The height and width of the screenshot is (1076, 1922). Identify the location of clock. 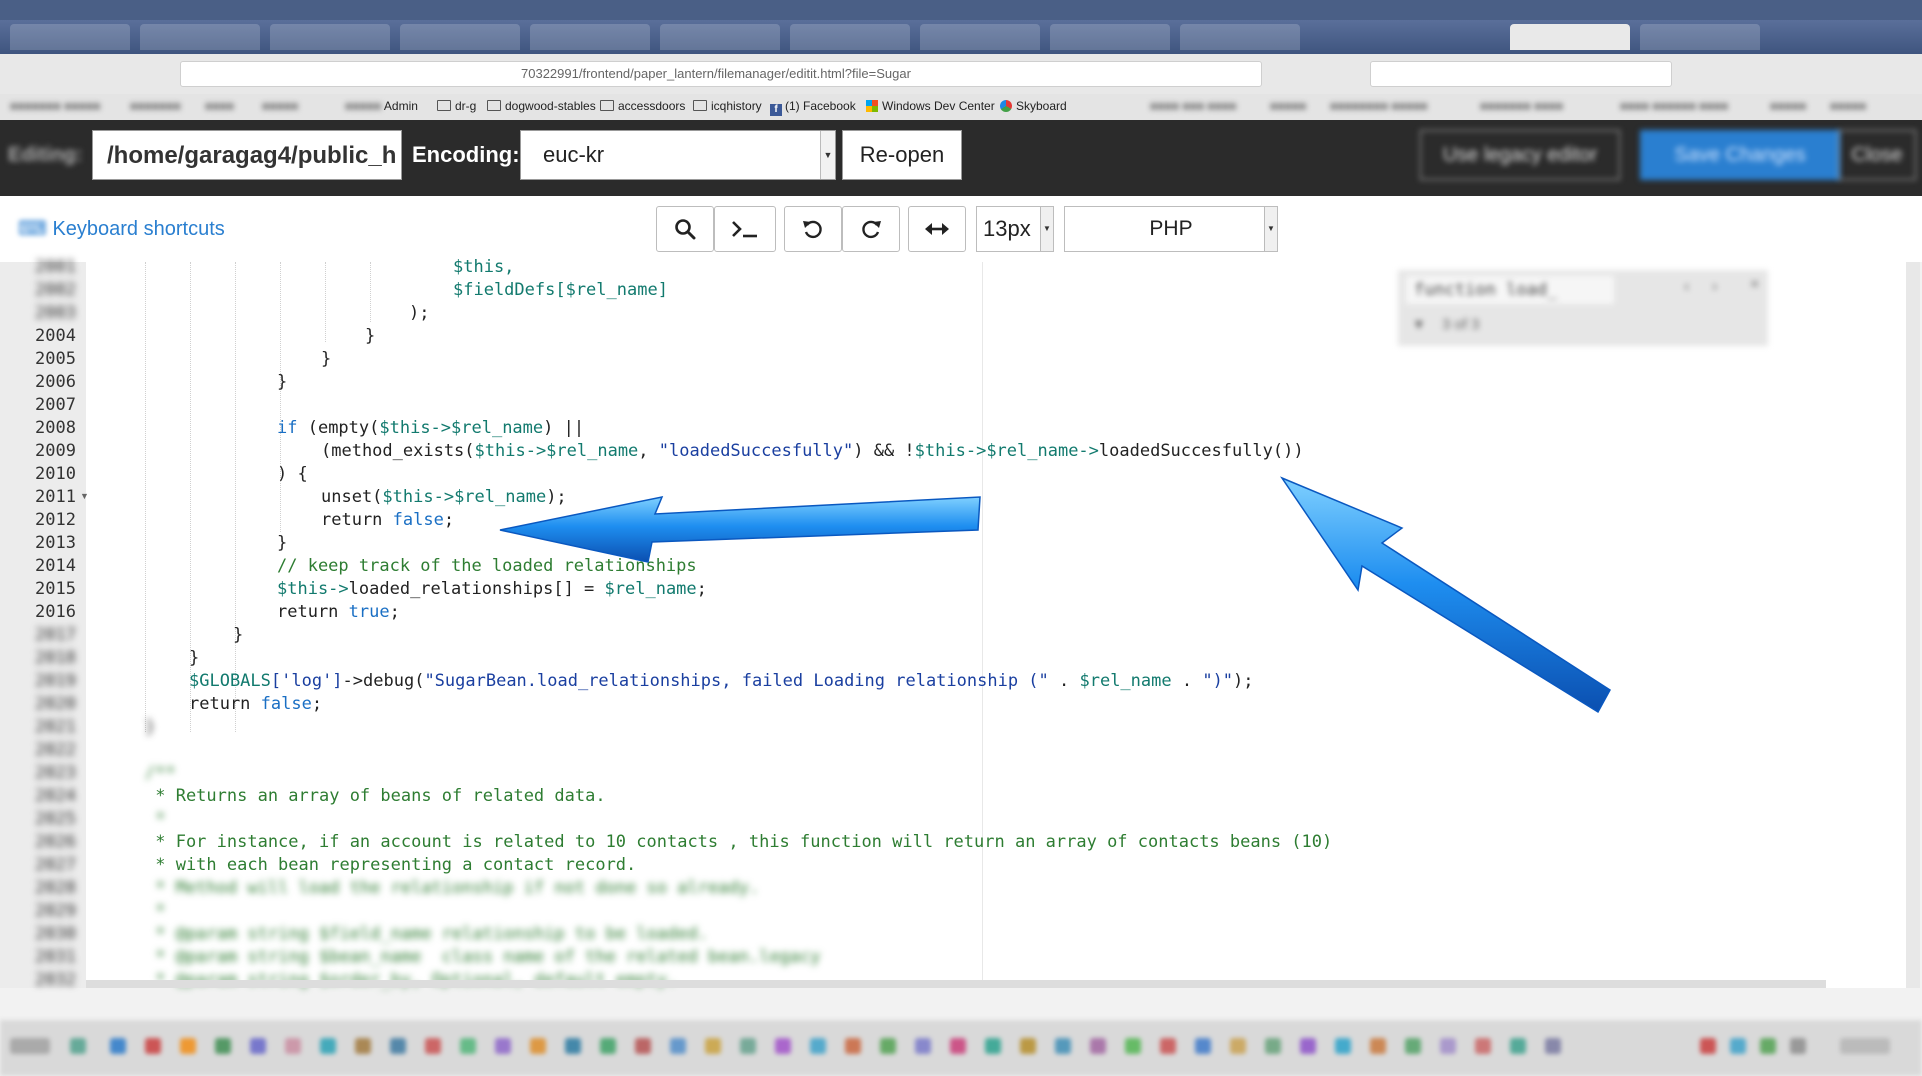
(1865, 1046).